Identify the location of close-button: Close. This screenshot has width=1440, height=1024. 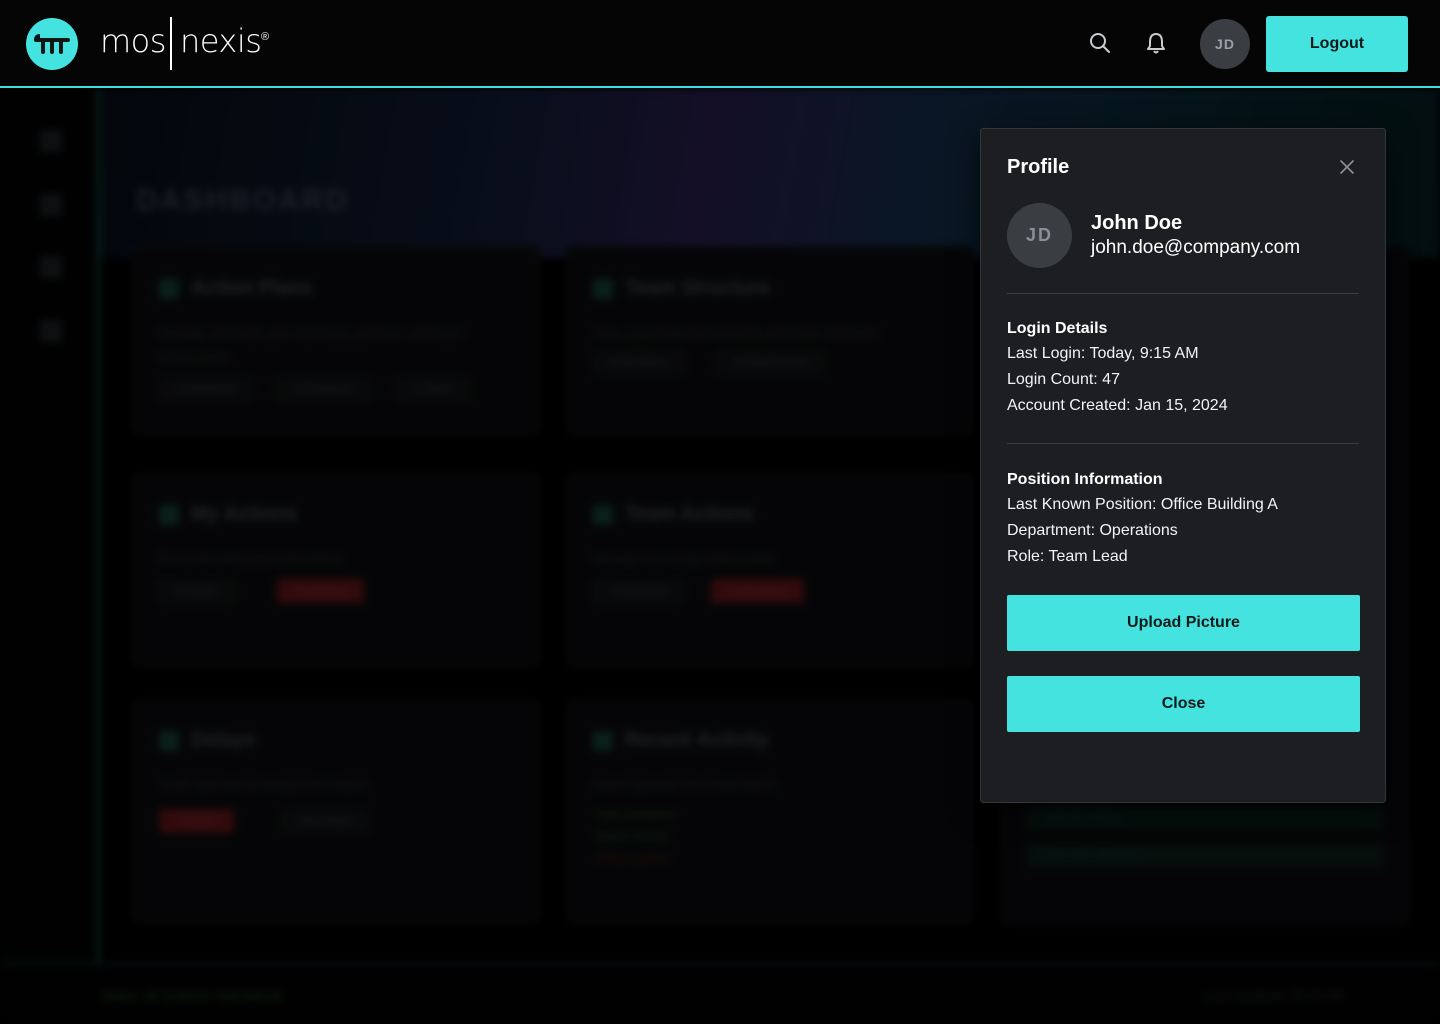
(1183, 704).